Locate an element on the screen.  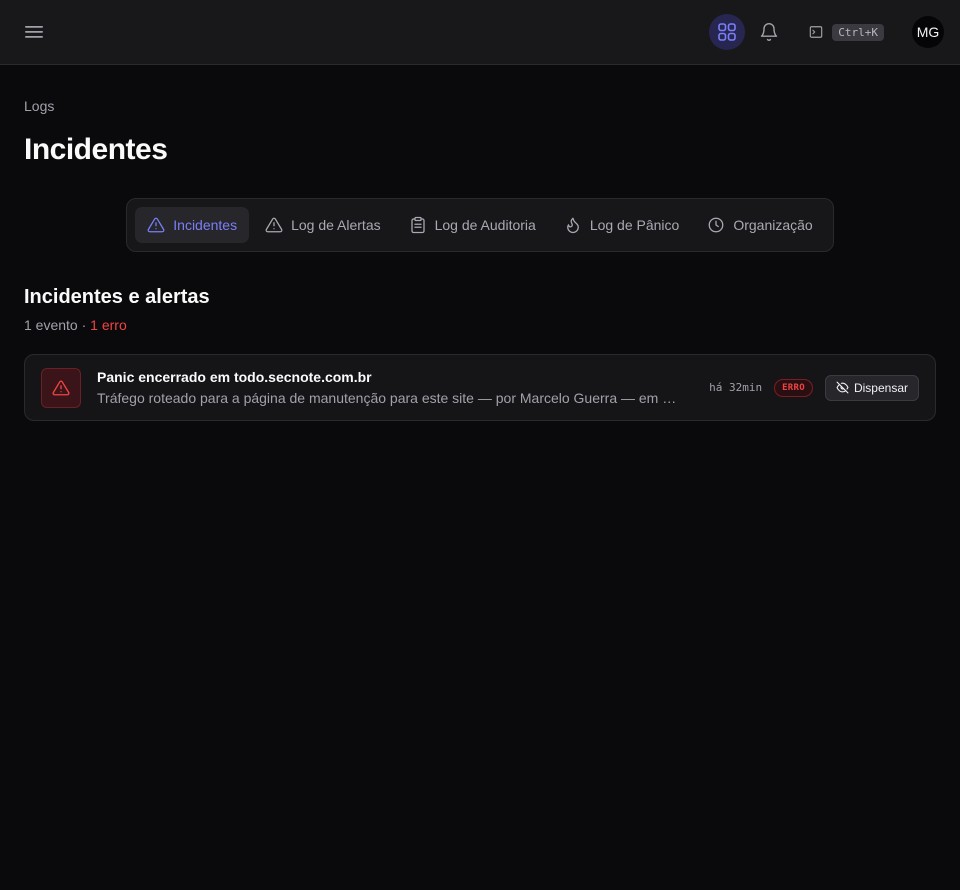
event-title: Panic encerrado em todo.secnote.com.br is located at coordinates (234, 377).